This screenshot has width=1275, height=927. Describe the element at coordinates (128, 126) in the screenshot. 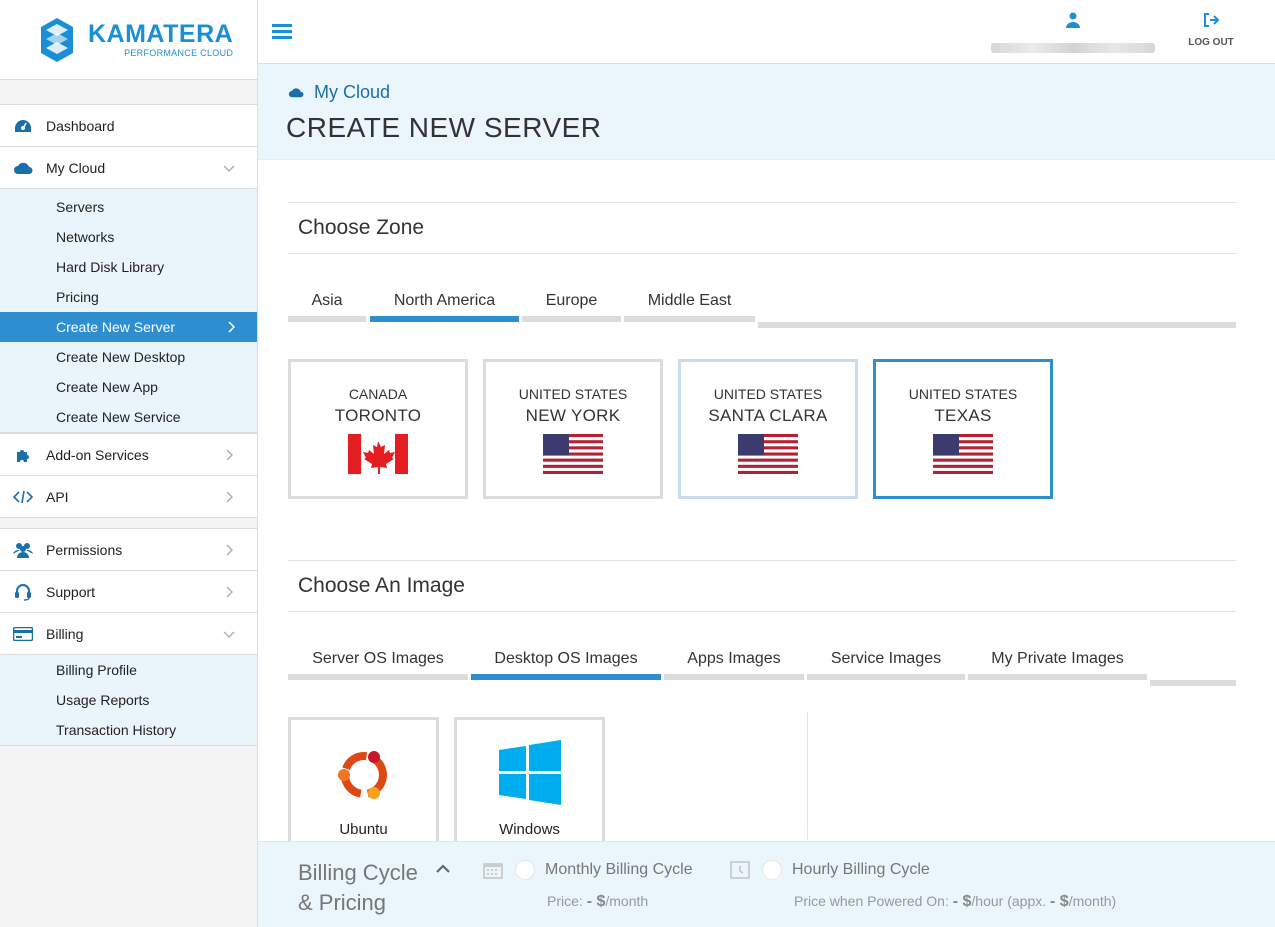

I see `sidebar-item-dashboard: Dashboard` at that location.